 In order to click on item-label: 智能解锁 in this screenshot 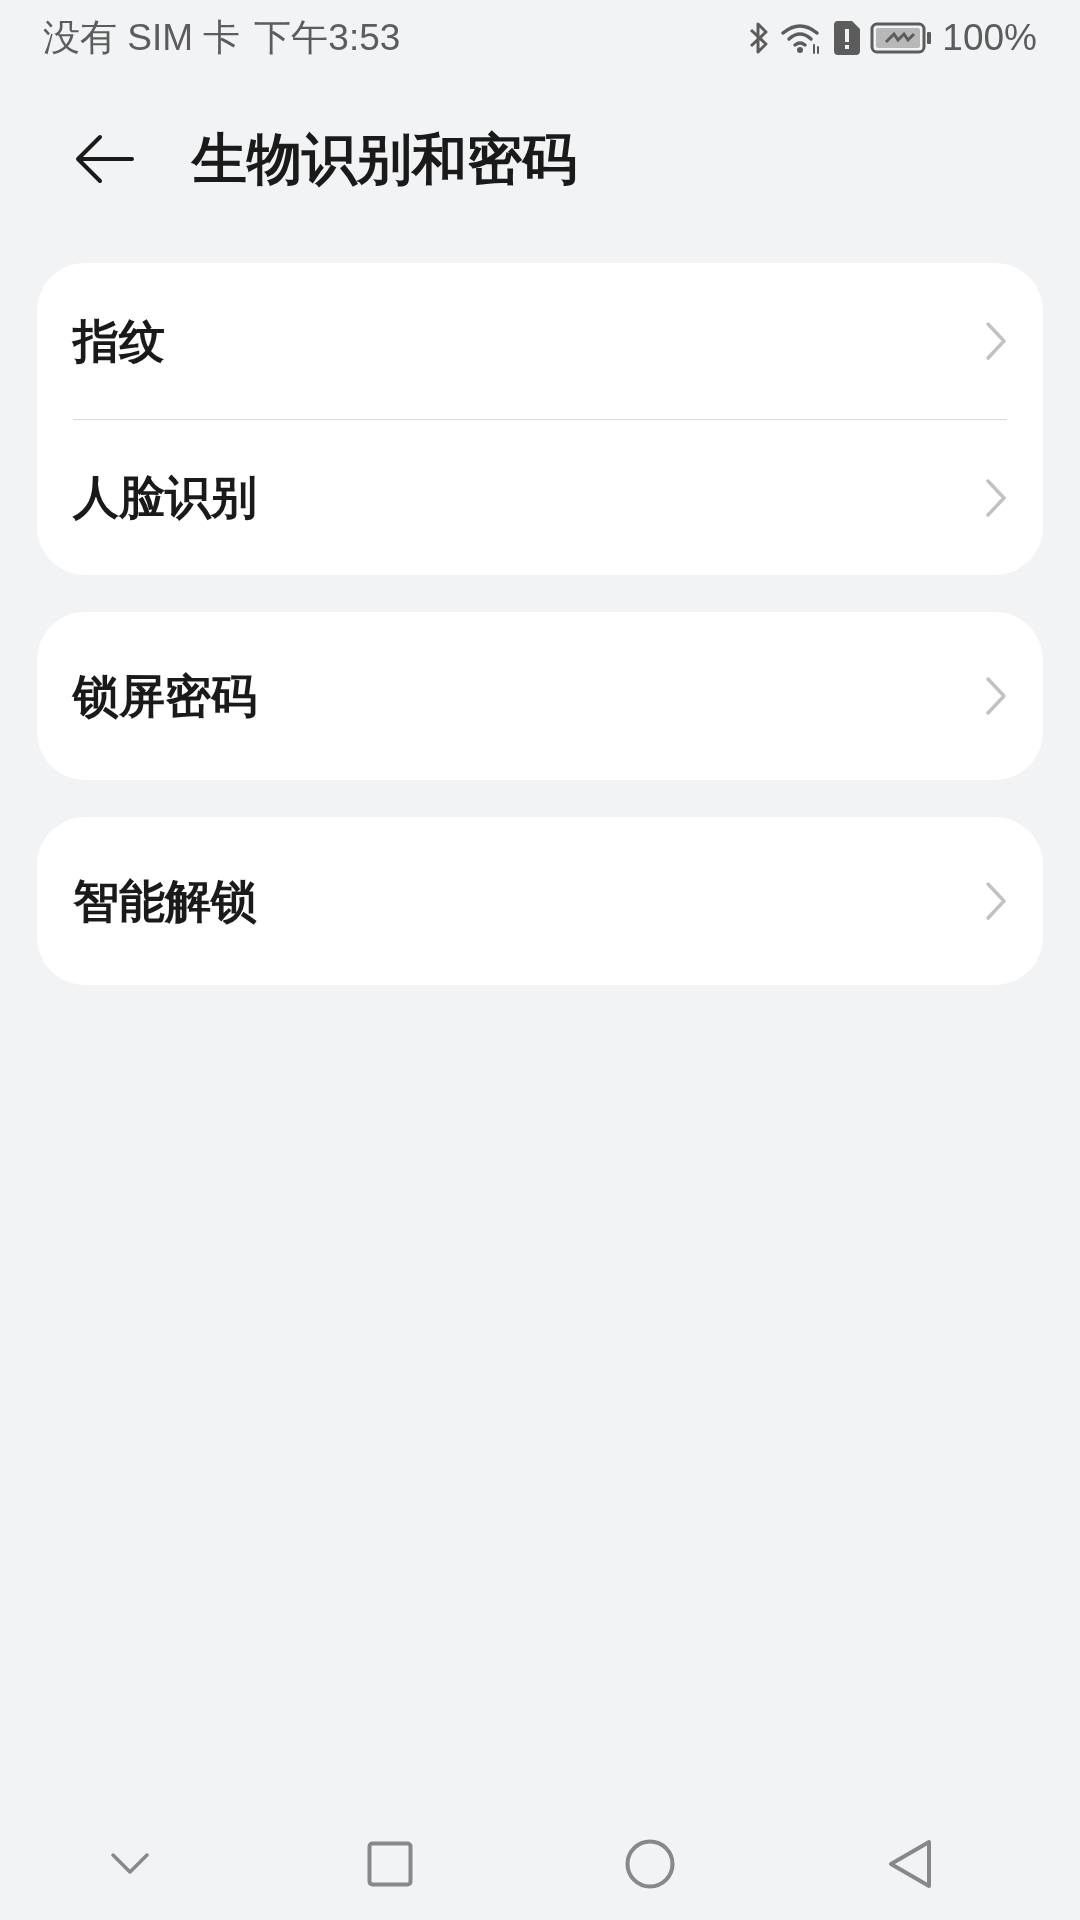, I will do `click(165, 901)`.